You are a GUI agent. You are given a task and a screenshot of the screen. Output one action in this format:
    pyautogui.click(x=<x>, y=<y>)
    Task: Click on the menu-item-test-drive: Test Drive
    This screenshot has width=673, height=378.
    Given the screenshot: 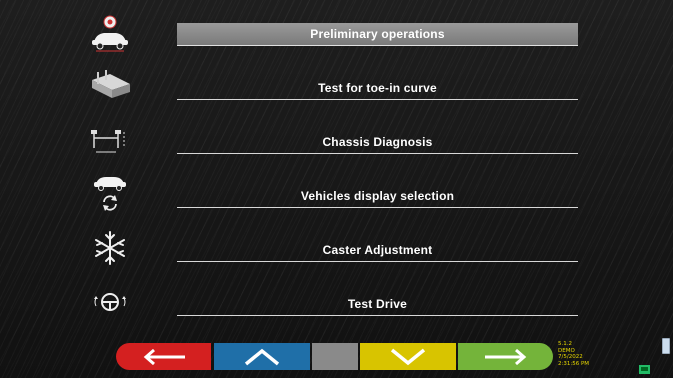 What is the action you would take?
    pyautogui.click(x=336, y=303)
    